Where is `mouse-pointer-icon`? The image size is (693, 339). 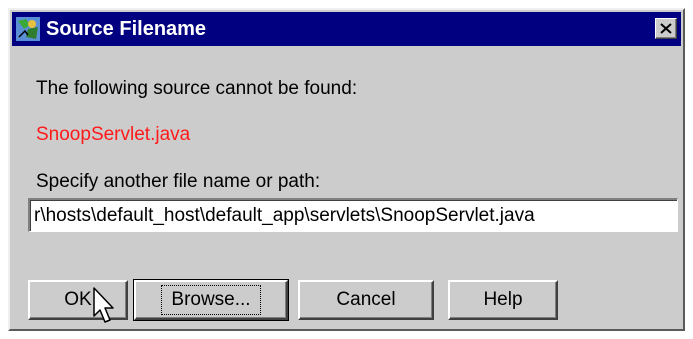 mouse-pointer-icon is located at coordinates (103, 305).